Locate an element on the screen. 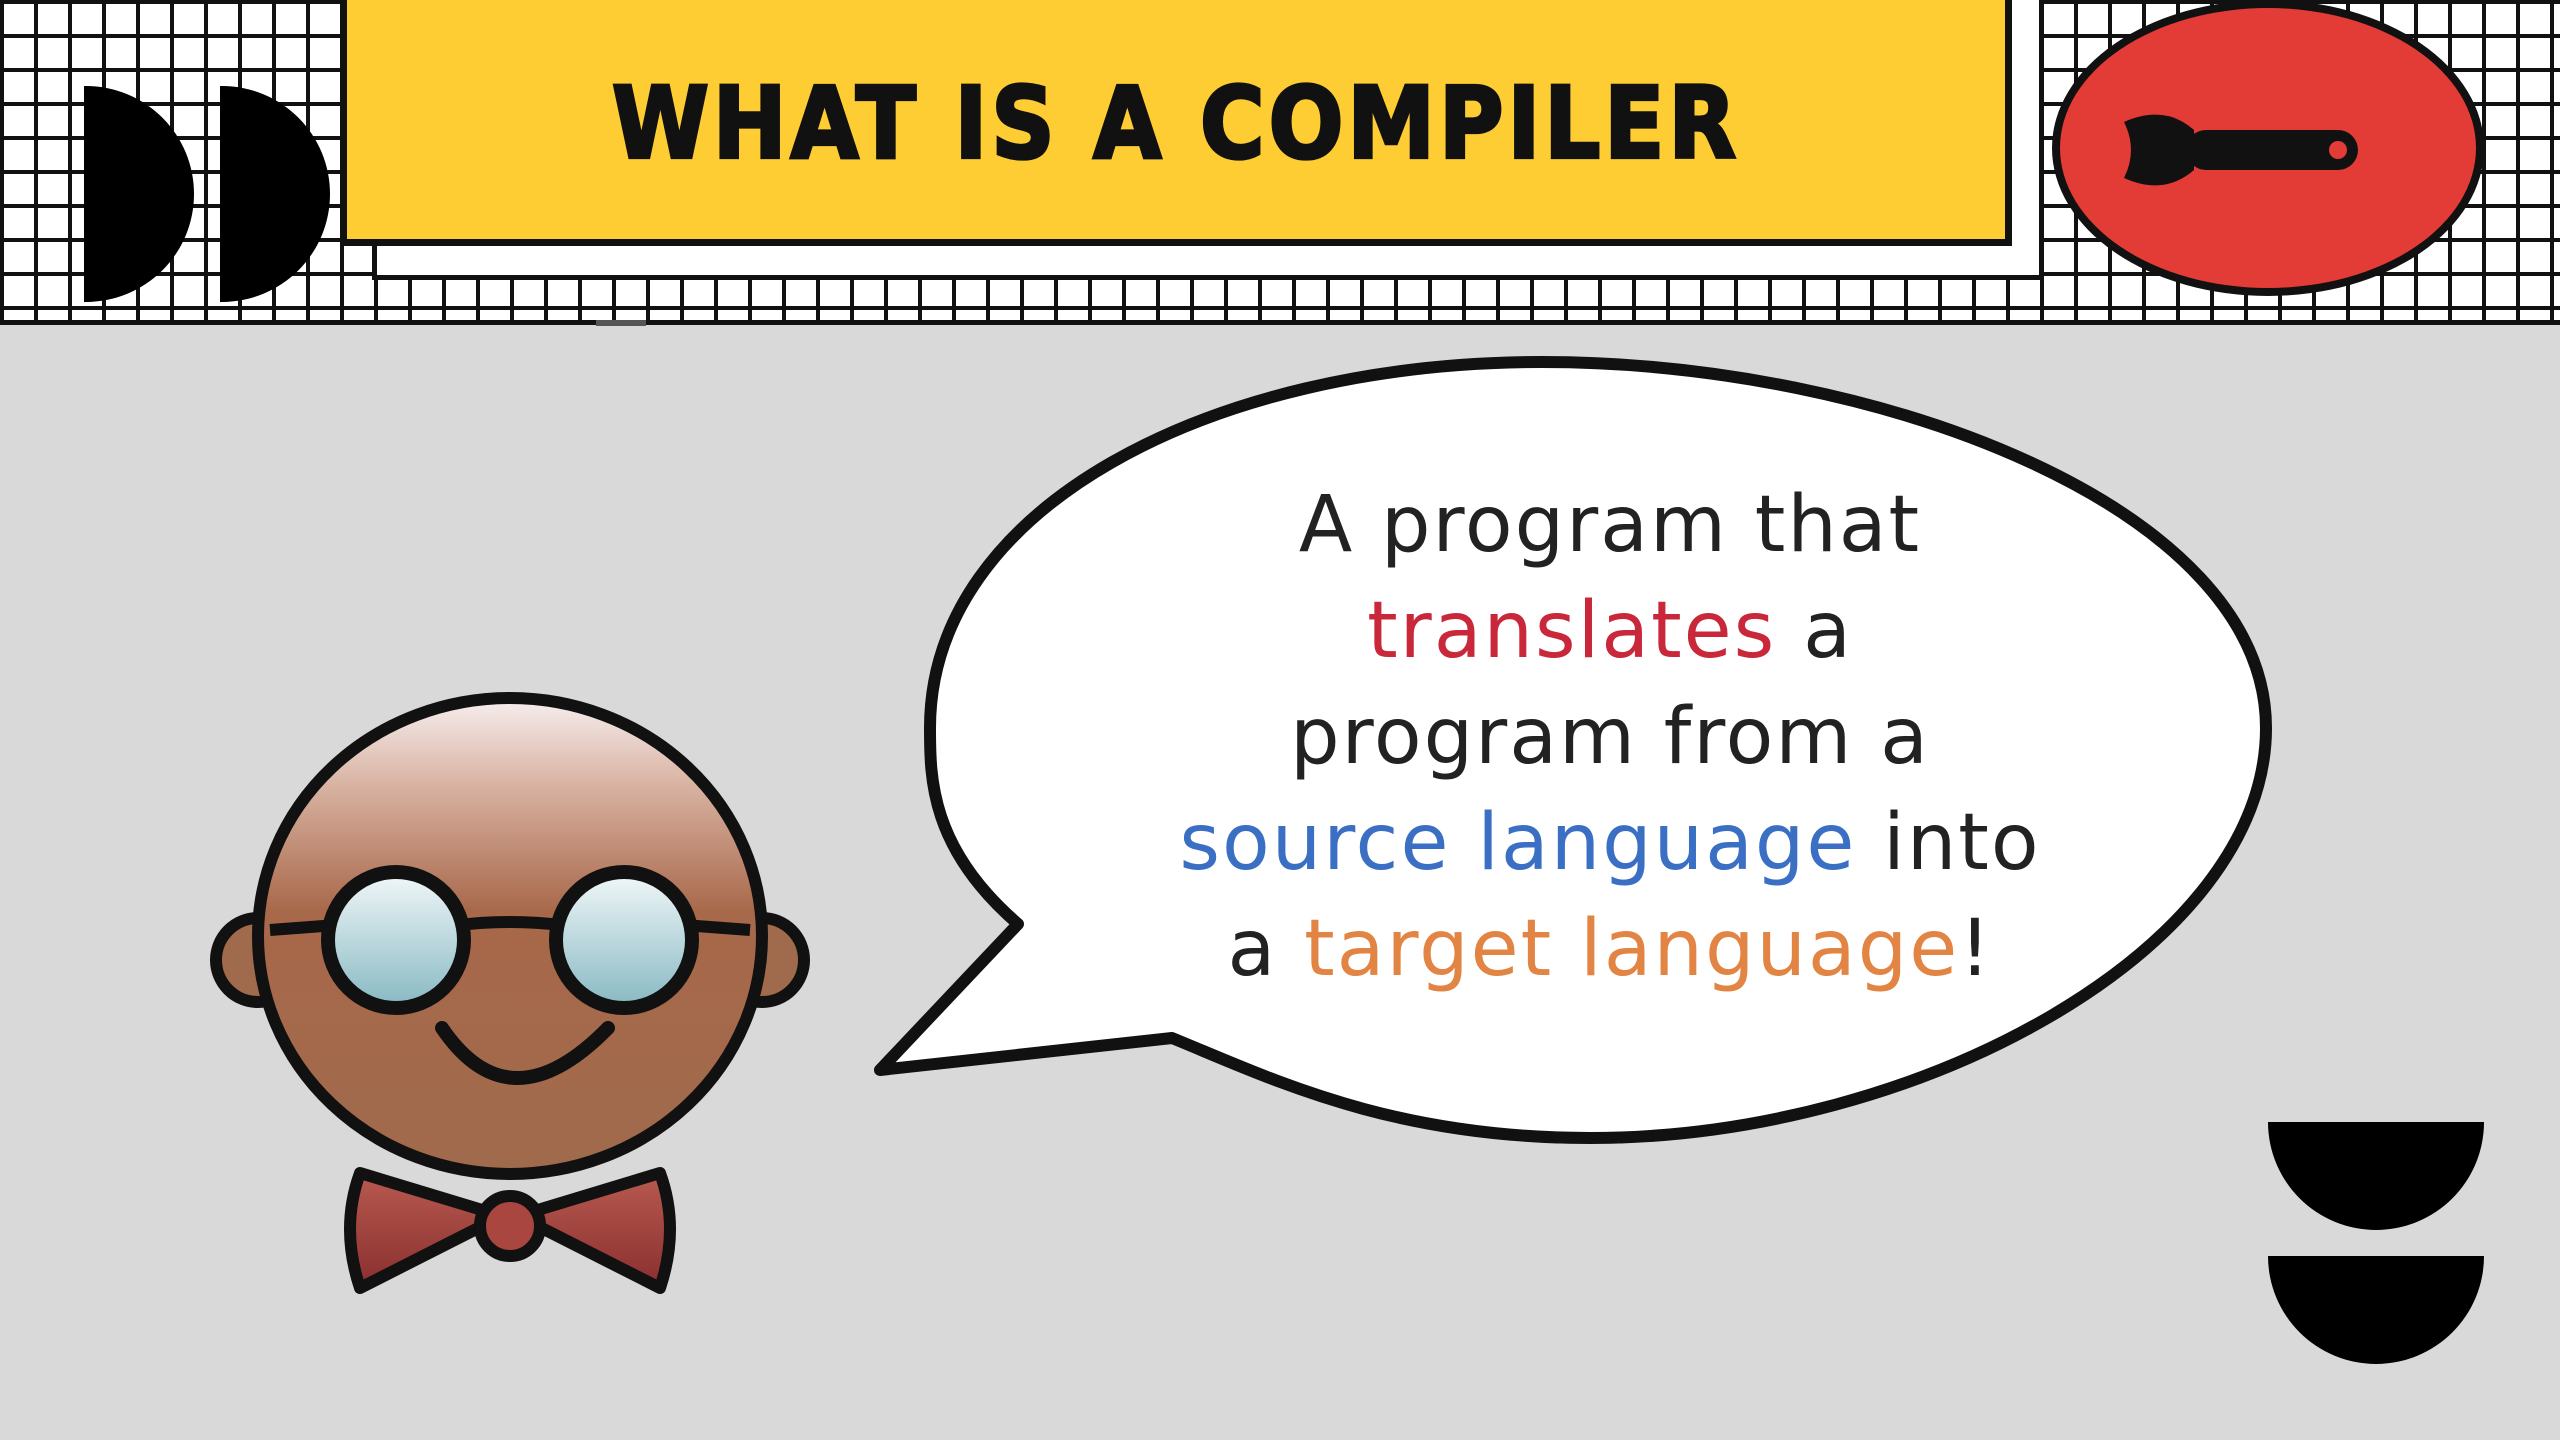 The height and width of the screenshot is (1440, 2560). bubble-line-2-rest: a is located at coordinates (1814, 631).